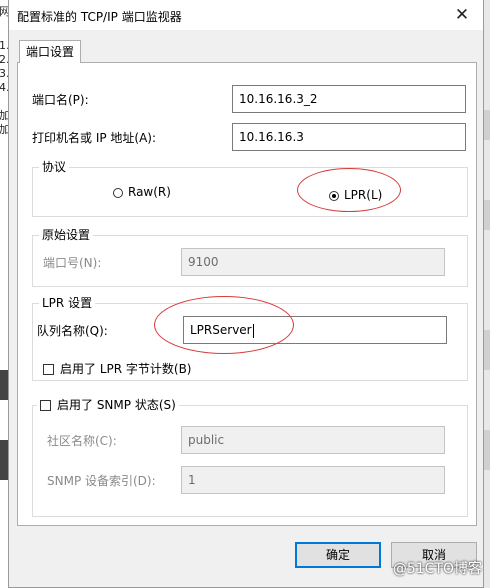  I want to click on tab-port-settings: 端口设置, so click(50, 51).